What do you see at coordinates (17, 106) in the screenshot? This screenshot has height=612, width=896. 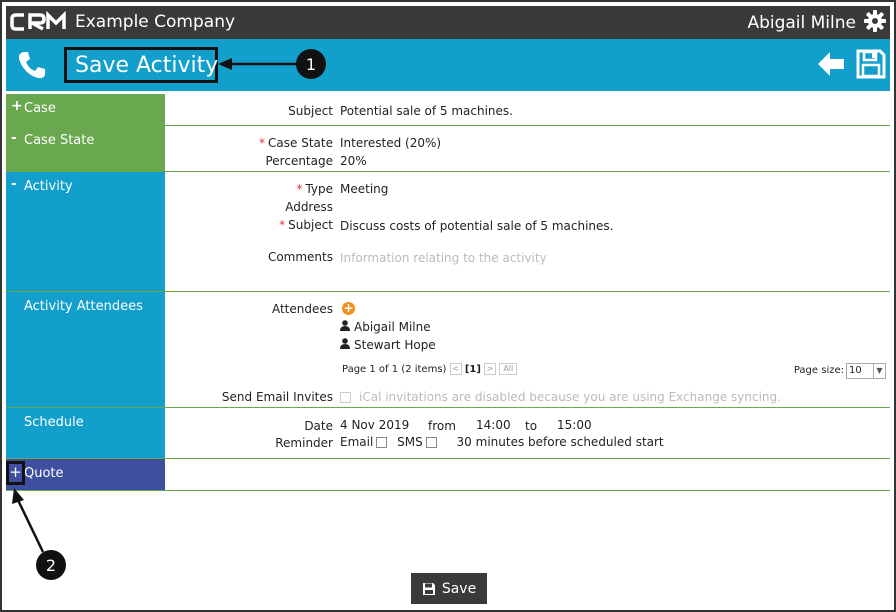 I see `expand-icon: +` at bounding box center [17, 106].